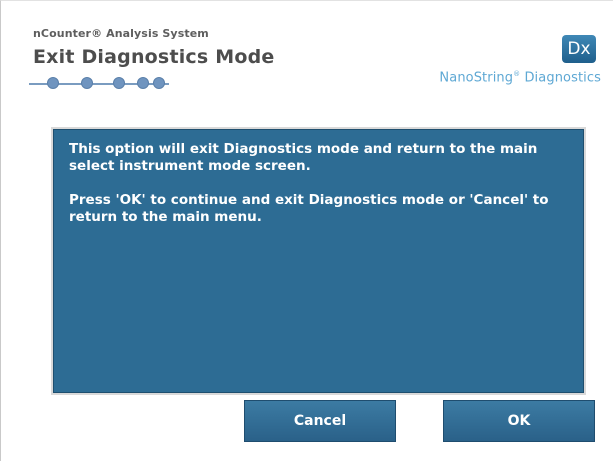  I want to click on dx-logo: Dx, so click(579, 49).